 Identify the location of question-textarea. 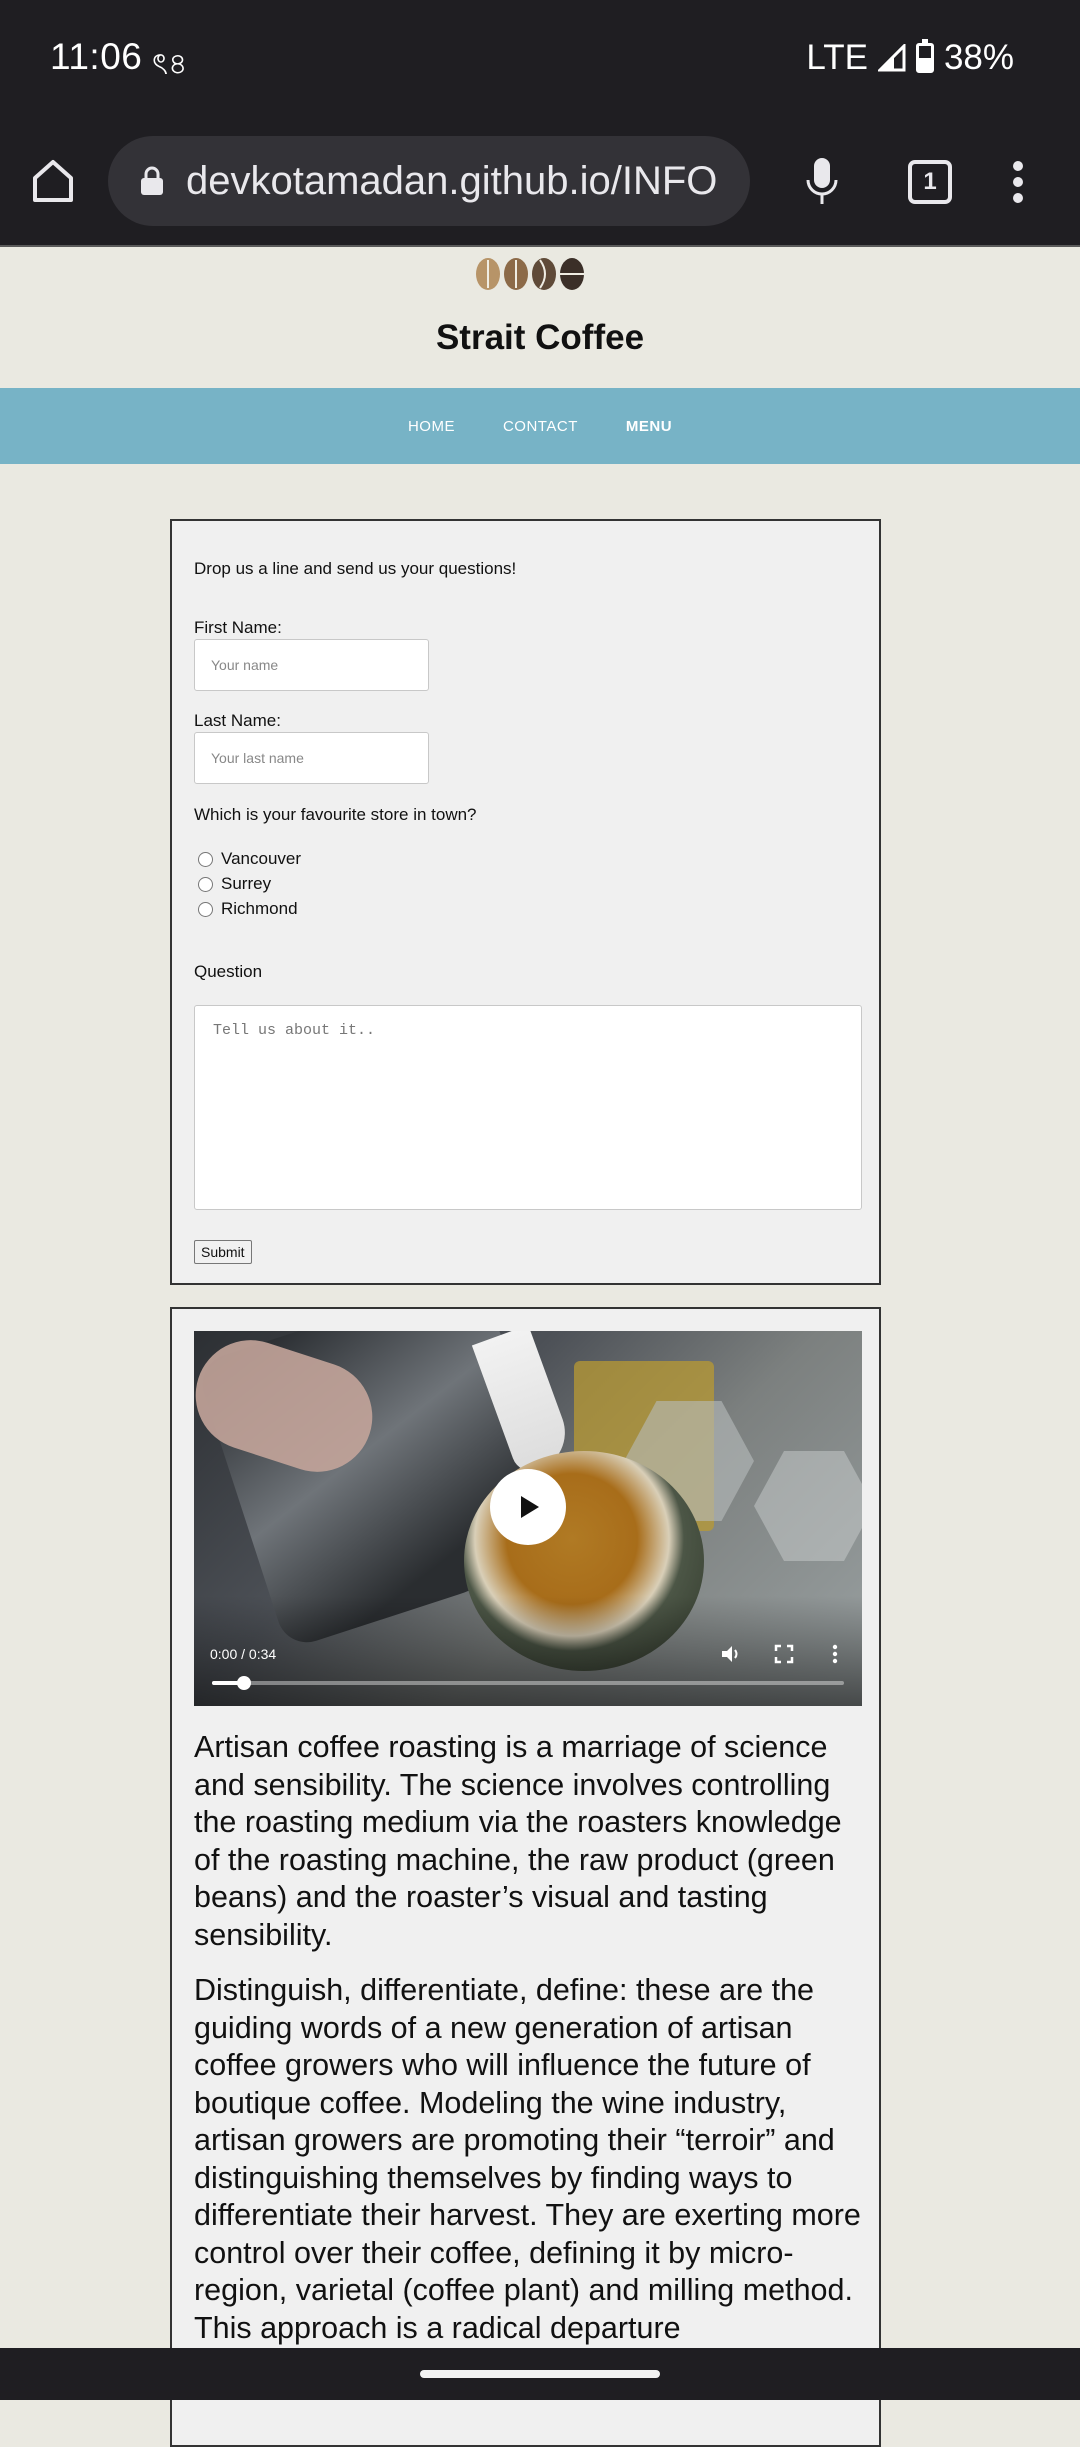
(528, 1107).